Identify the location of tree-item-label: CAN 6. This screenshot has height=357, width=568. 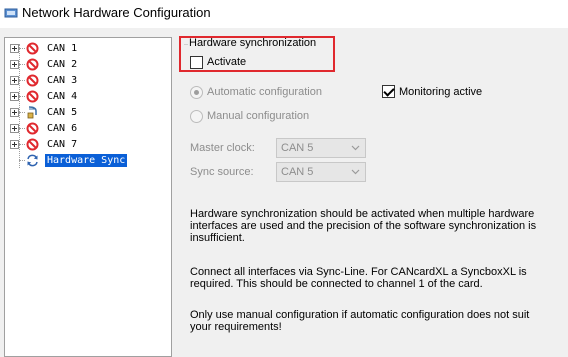
(62, 128).